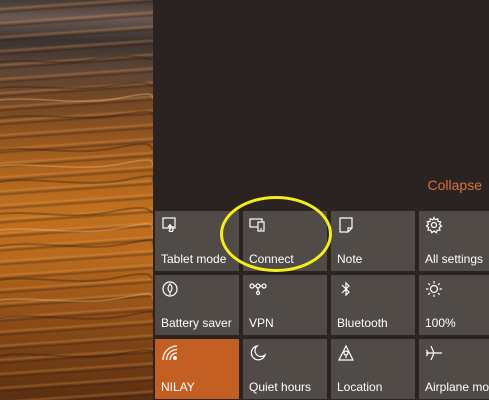 The height and width of the screenshot is (400, 489). What do you see at coordinates (196, 323) in the screenshot?
I see `tile-label: Battery saver` at bounding box center [196, 323].